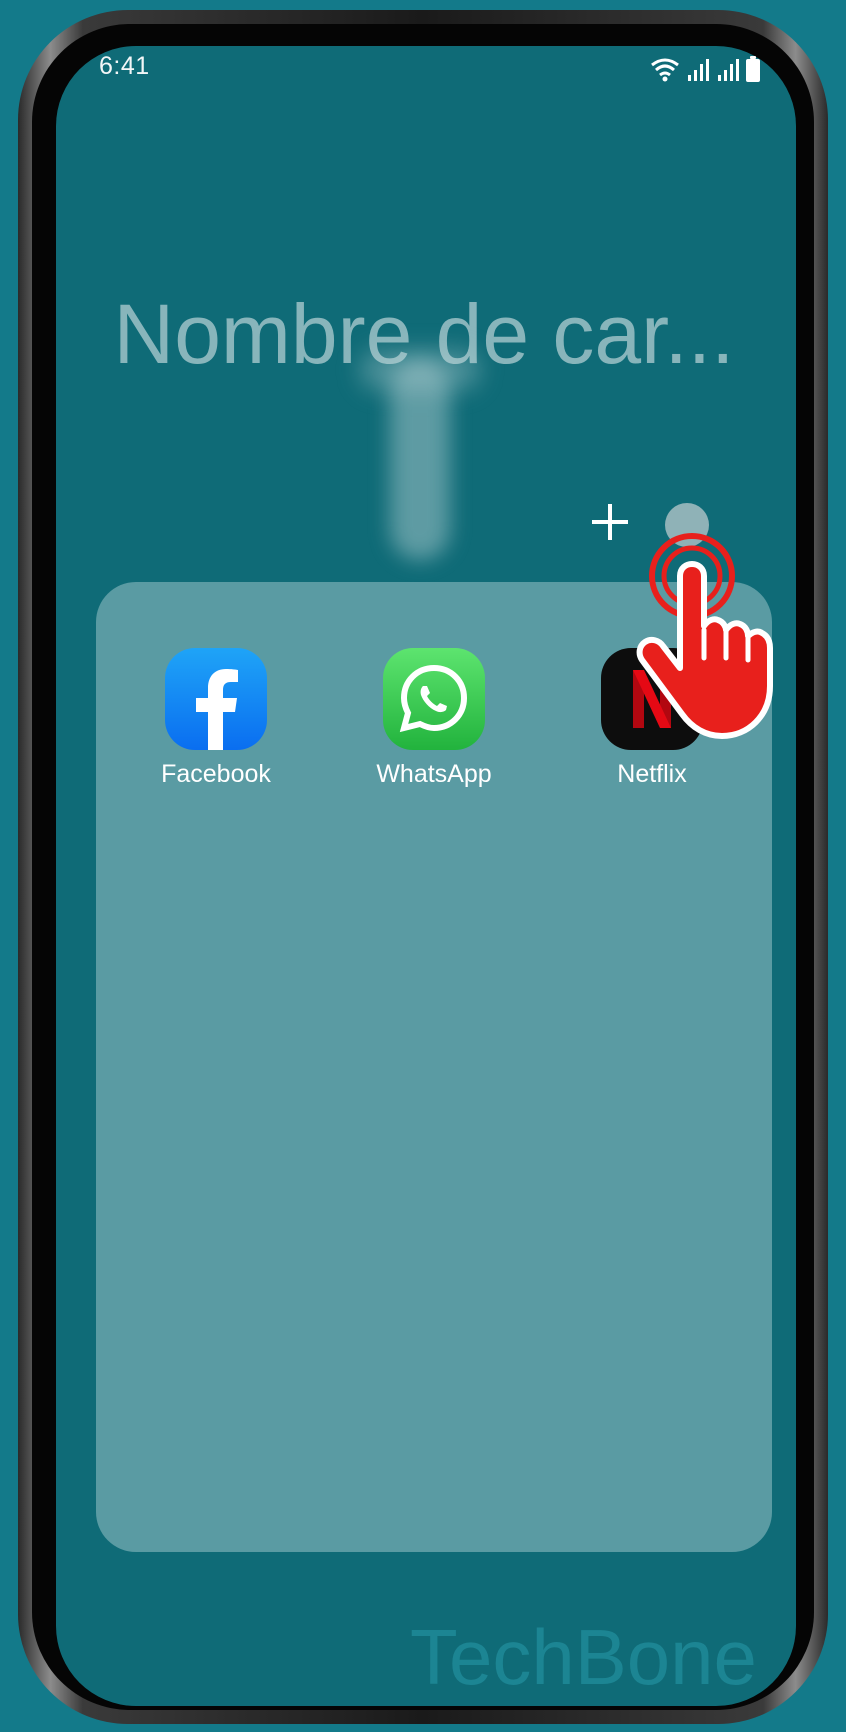 The height and width of the screenshot is (1732, 846). What do you see at coordinates (610, 522) in the screenshot?
I see `add-apps-button` at bounding box center [610, 522].